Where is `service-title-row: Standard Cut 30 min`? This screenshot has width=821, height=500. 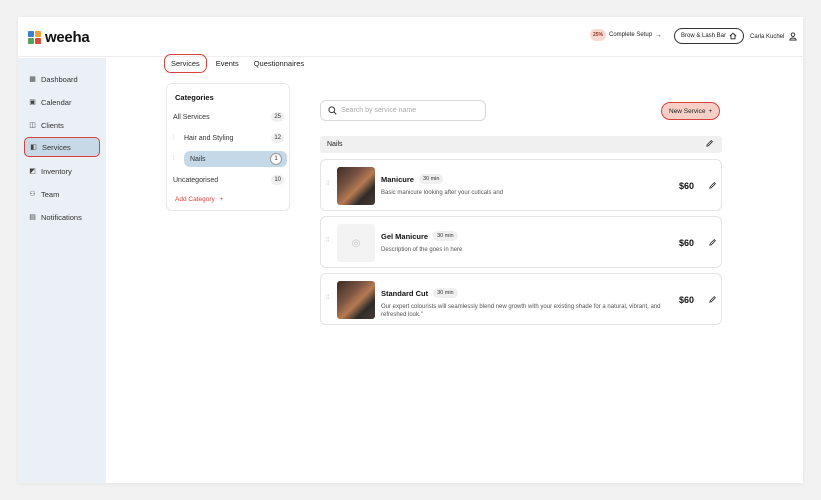 service-title-row: Standard Cut 30 min is located at coordinates (419, 293).